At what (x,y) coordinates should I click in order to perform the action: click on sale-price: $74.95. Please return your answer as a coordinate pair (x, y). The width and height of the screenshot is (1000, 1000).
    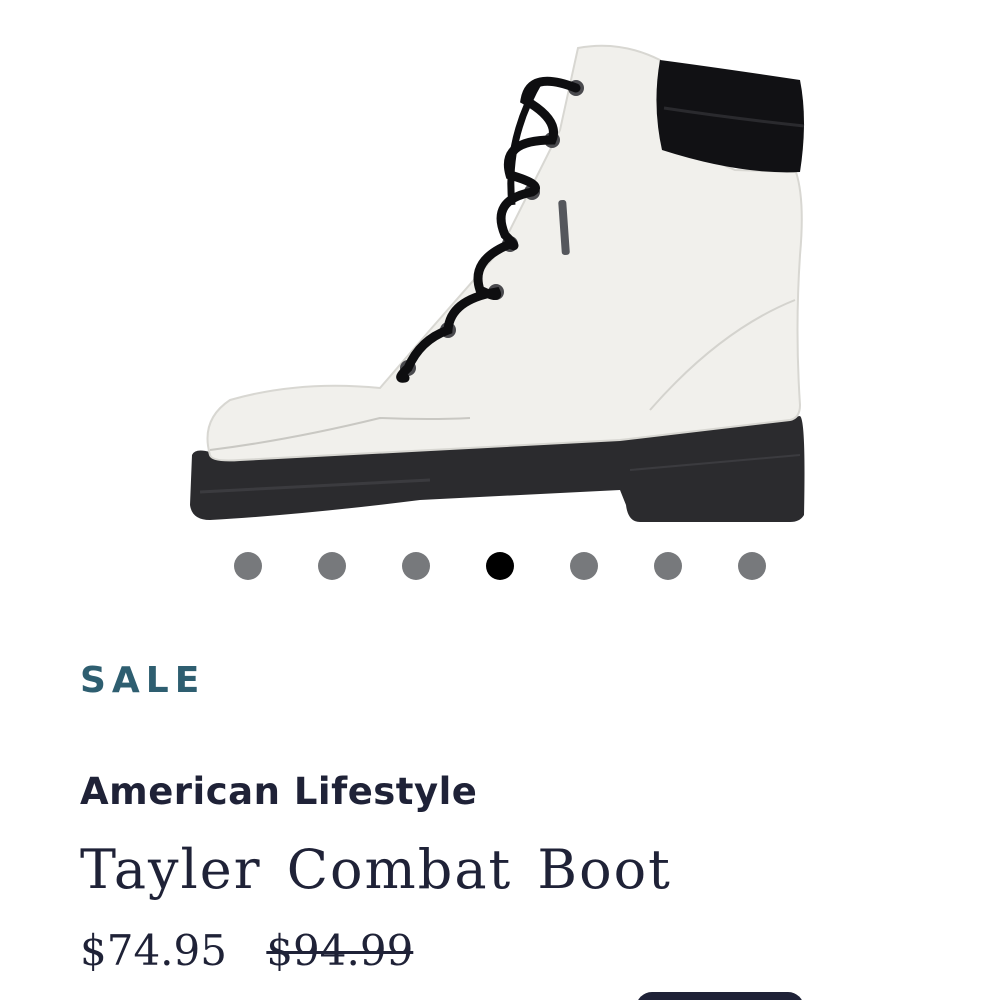
    Looking at the image, I should click on (153, 950).